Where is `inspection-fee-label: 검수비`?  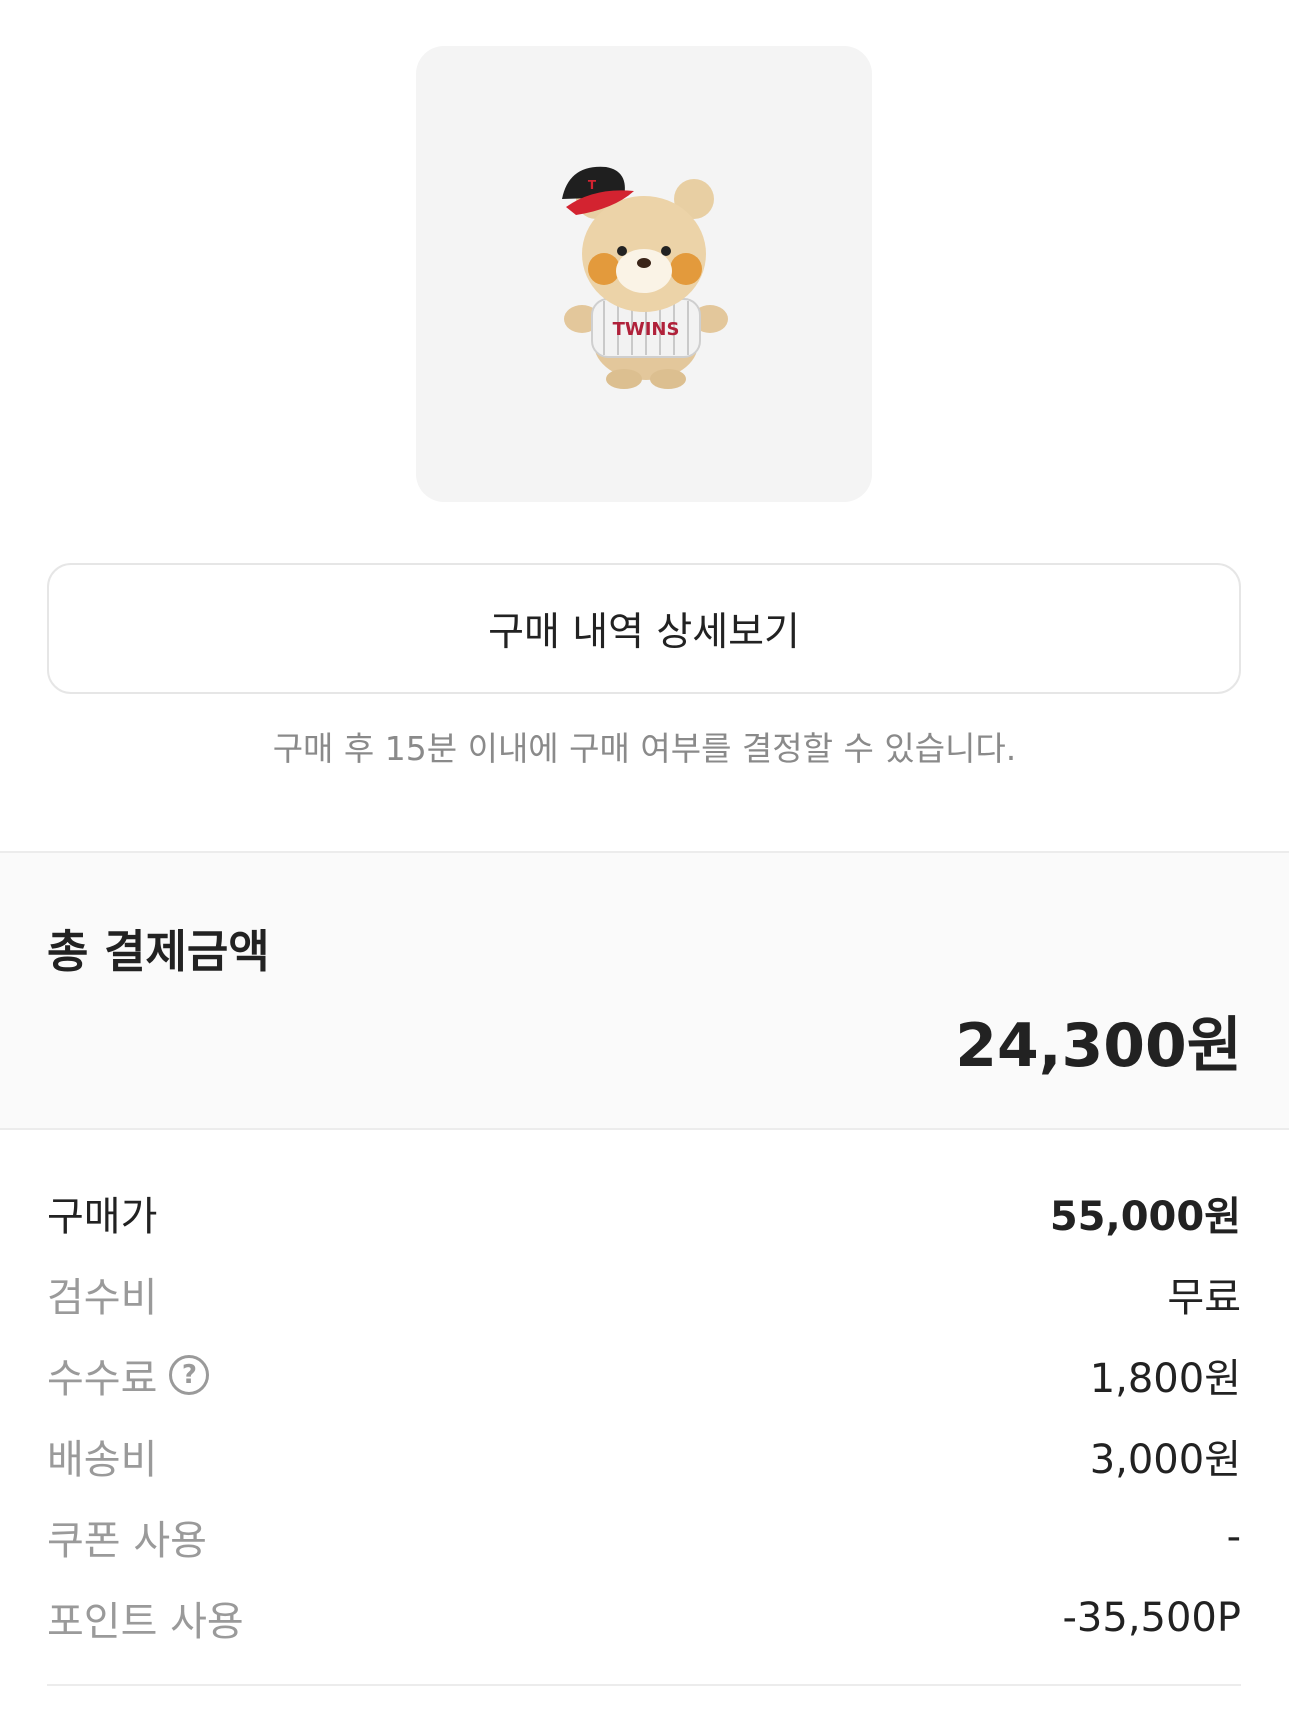 inspection-fee-label: 검수비 is located at coordinates (102, 1297).